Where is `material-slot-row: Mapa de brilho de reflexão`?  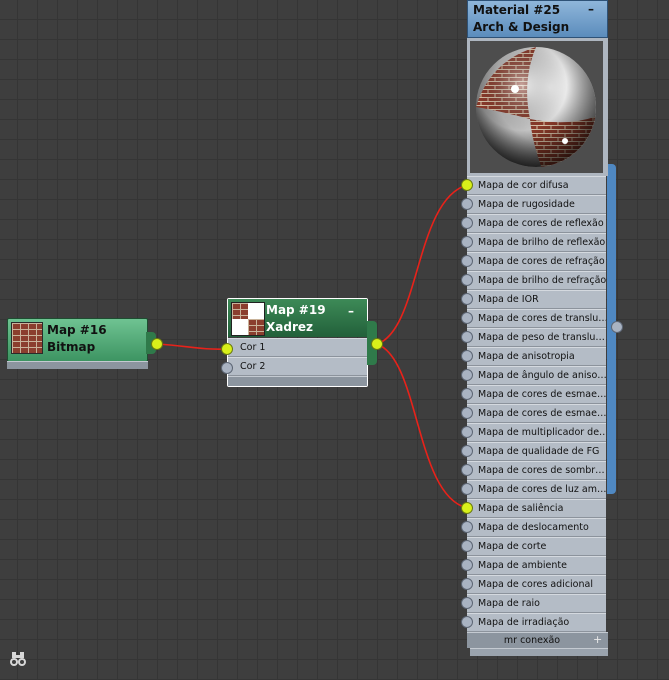 material-slot-row: Mapa de brilho de reflexão is located at coordinates (536, 242).